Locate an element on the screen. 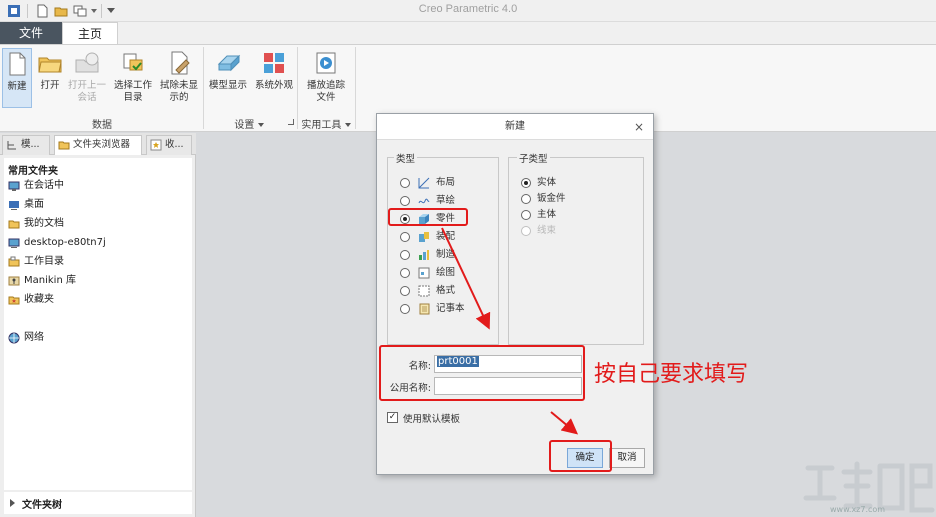 This screenshot has width=936, height=517. close-icon: × is located at coordinates (639, 127).